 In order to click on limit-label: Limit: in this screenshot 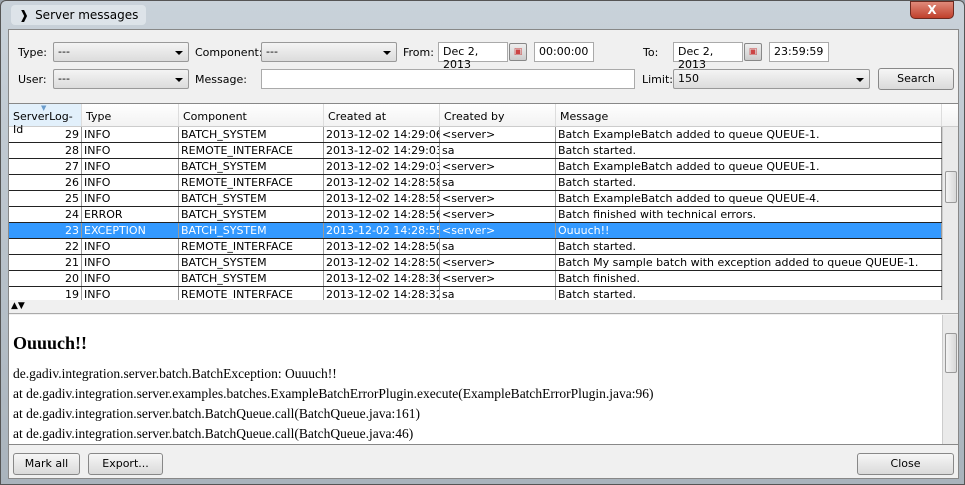, I will do `click(657, 79)`.